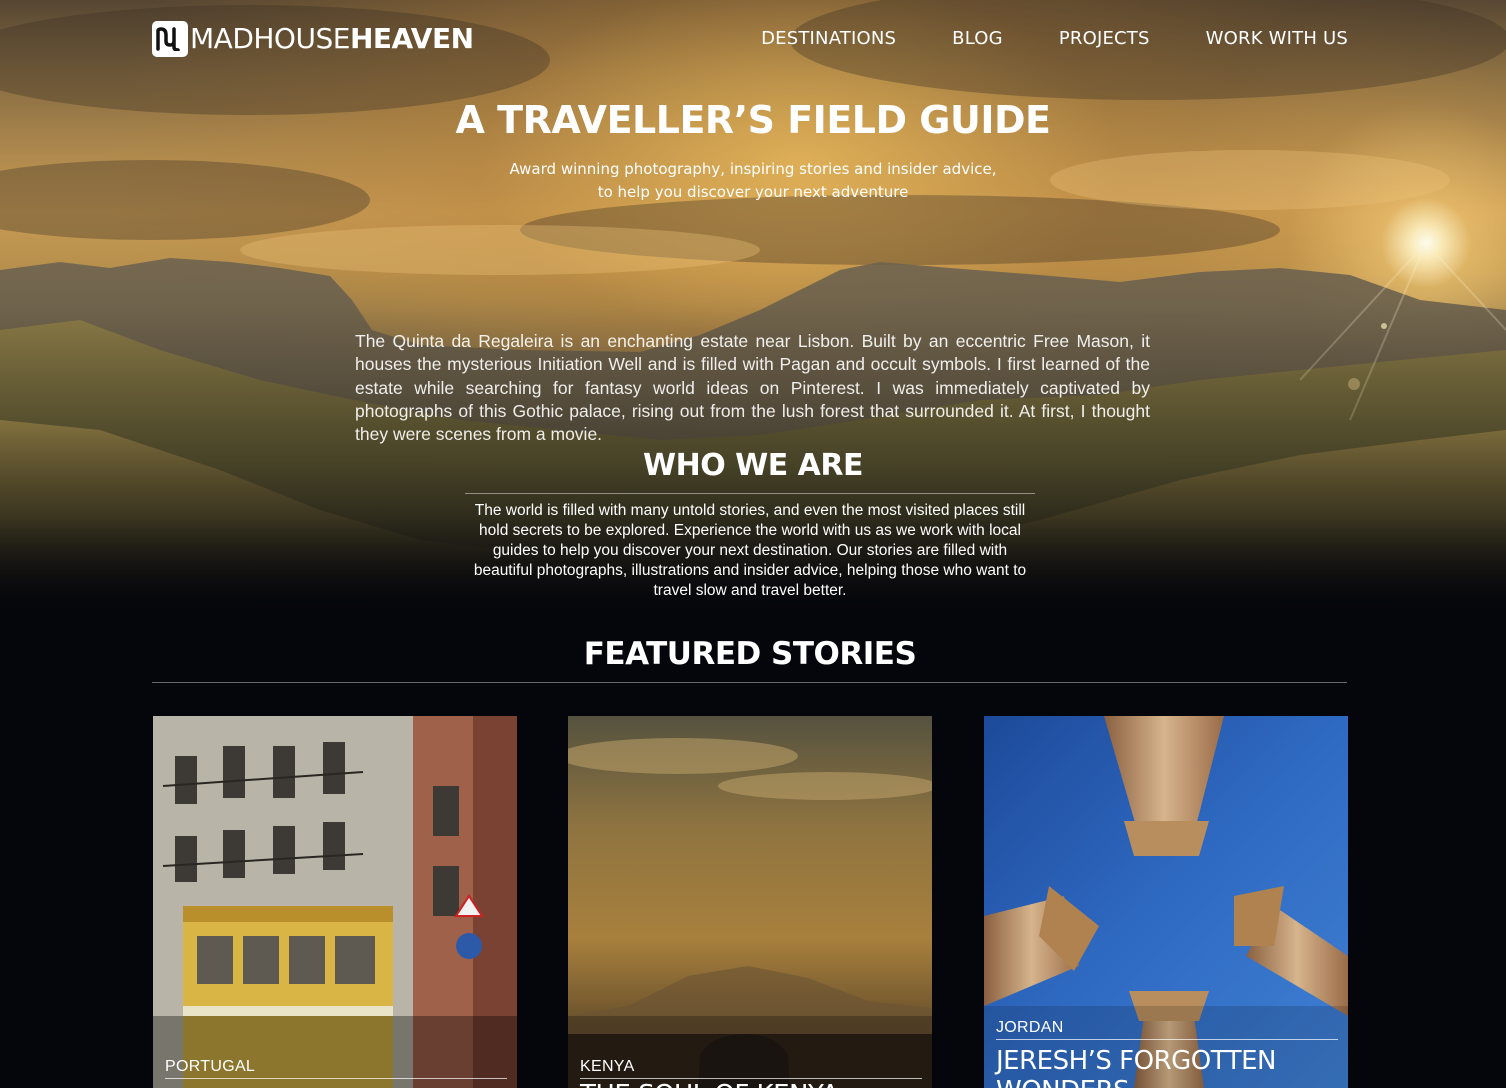 This screenshot has height=1088, width=1506. What do you see at coordinates (751, 1084) in the screenshot?
I see `card-title-kenya: THE SOUL OF KENYA` at bounding box center [751, 1084].